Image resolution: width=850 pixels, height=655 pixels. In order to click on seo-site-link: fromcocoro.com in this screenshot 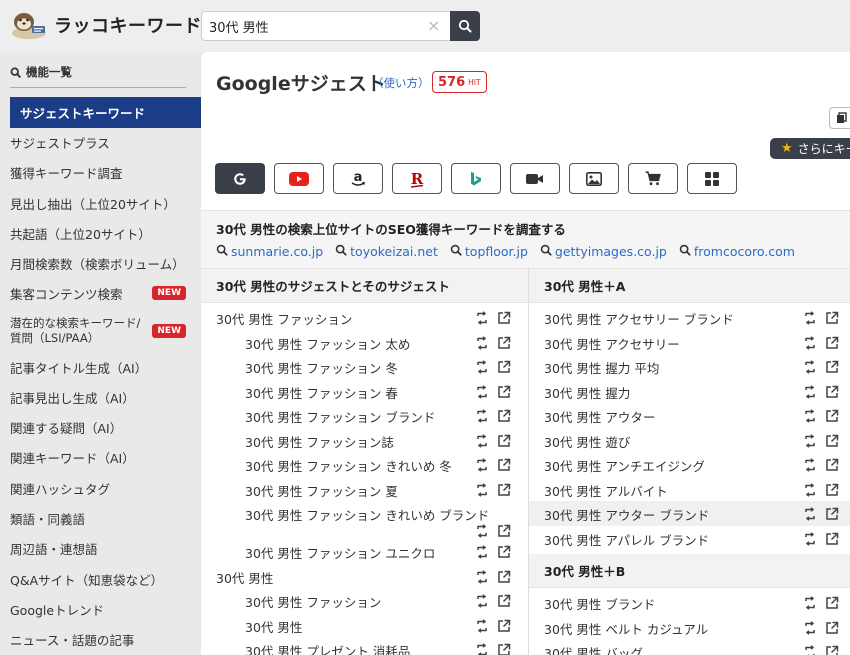, I will do `click(737, 251)`.